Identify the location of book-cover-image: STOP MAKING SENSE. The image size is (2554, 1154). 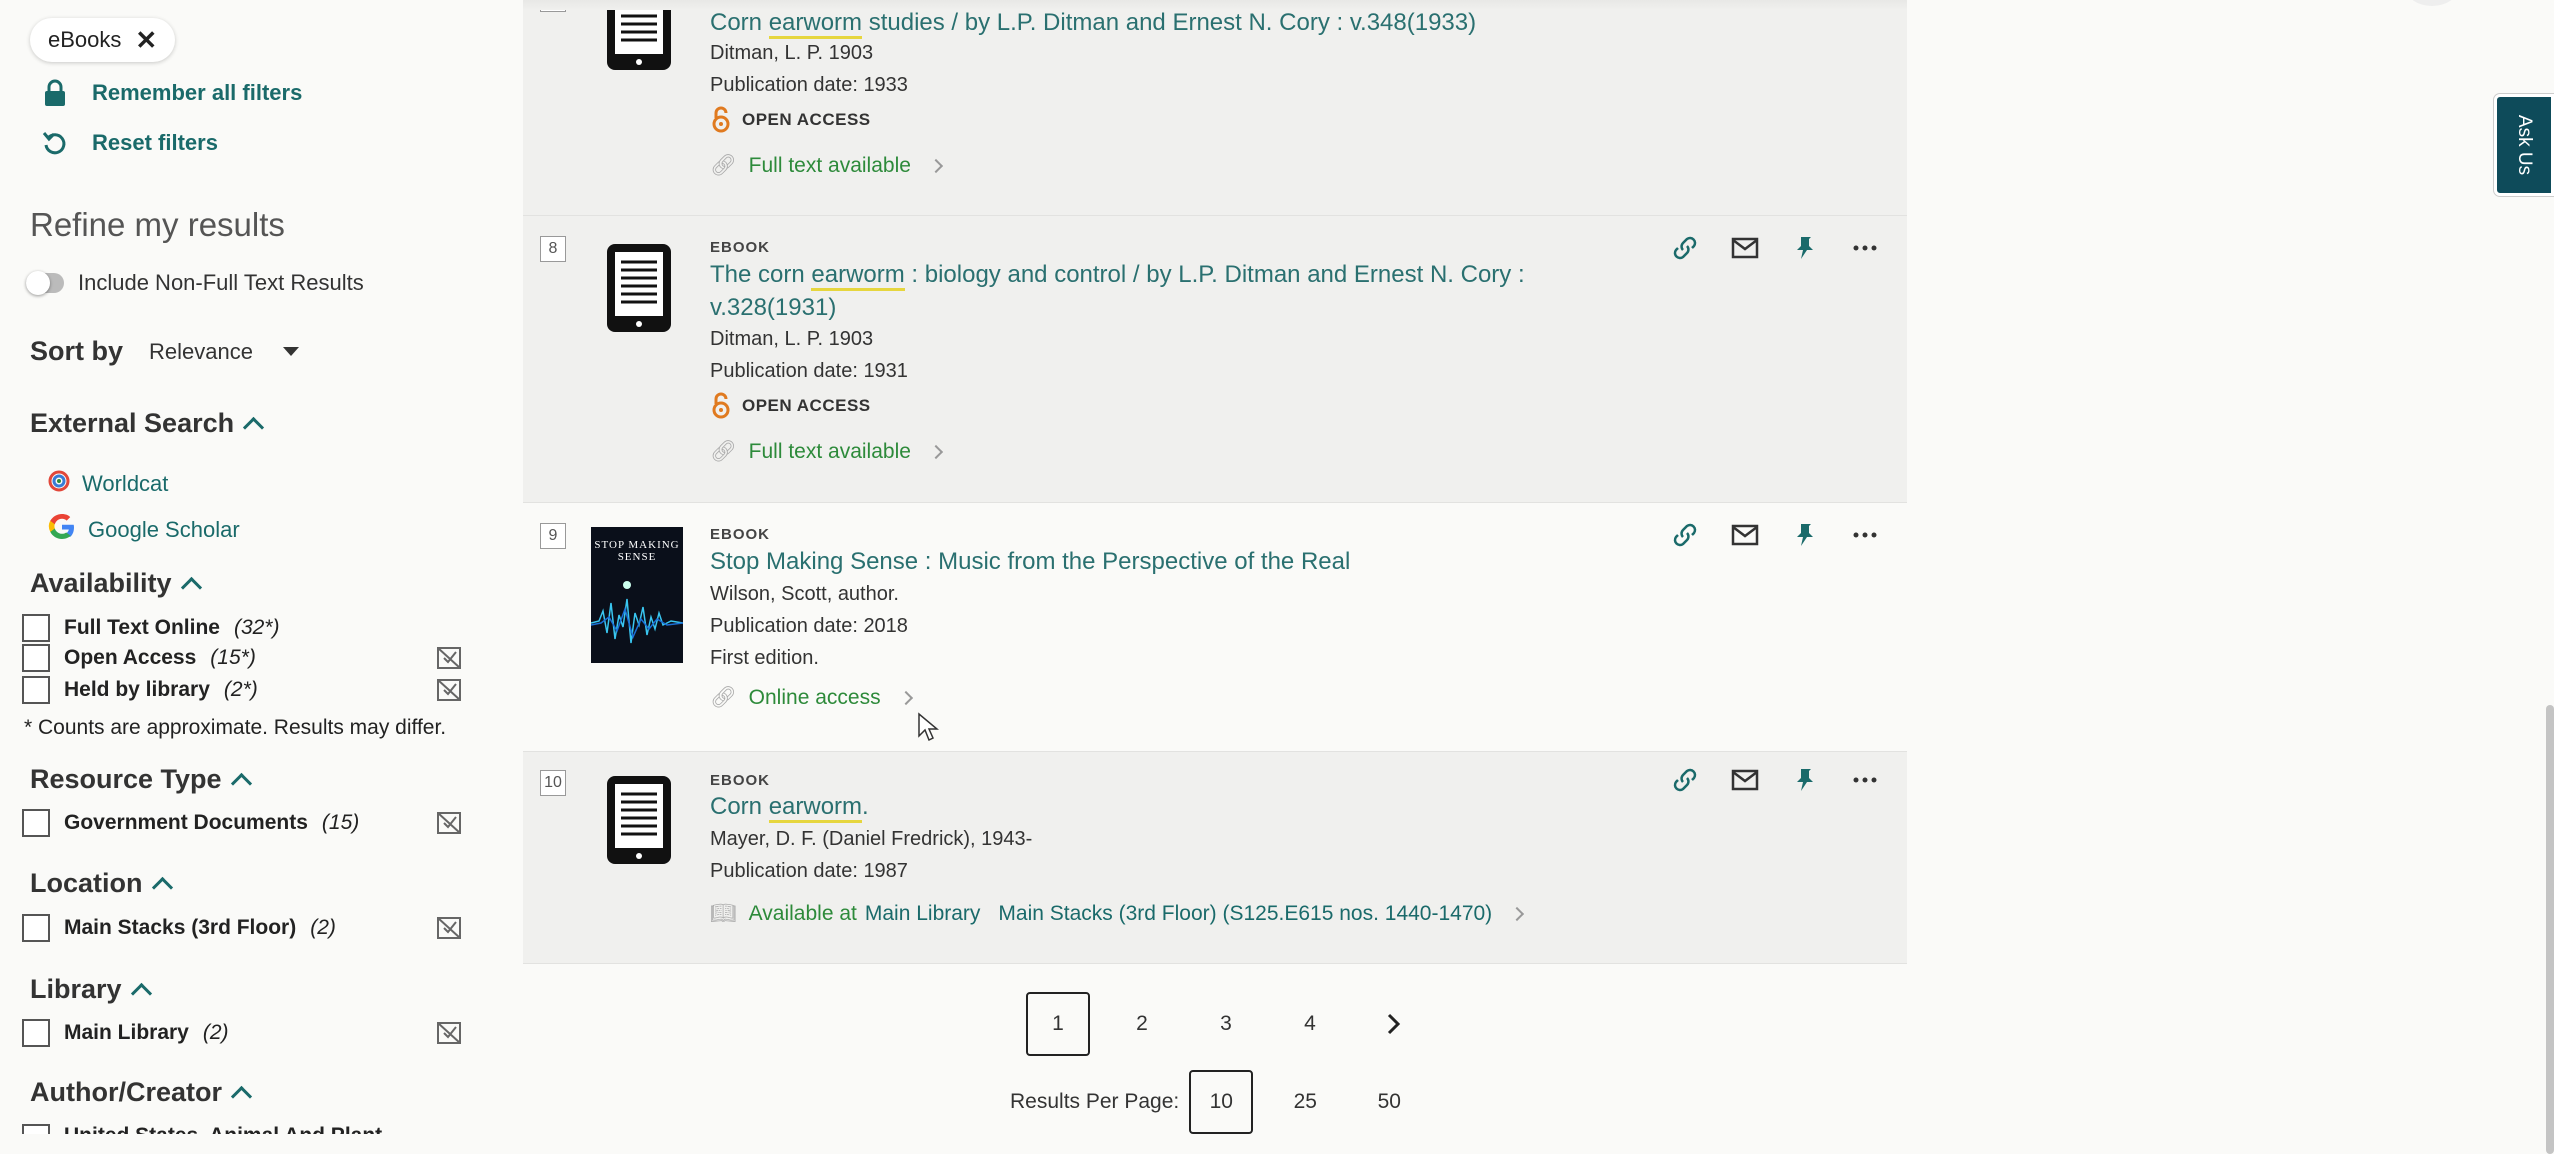
(637, 595).